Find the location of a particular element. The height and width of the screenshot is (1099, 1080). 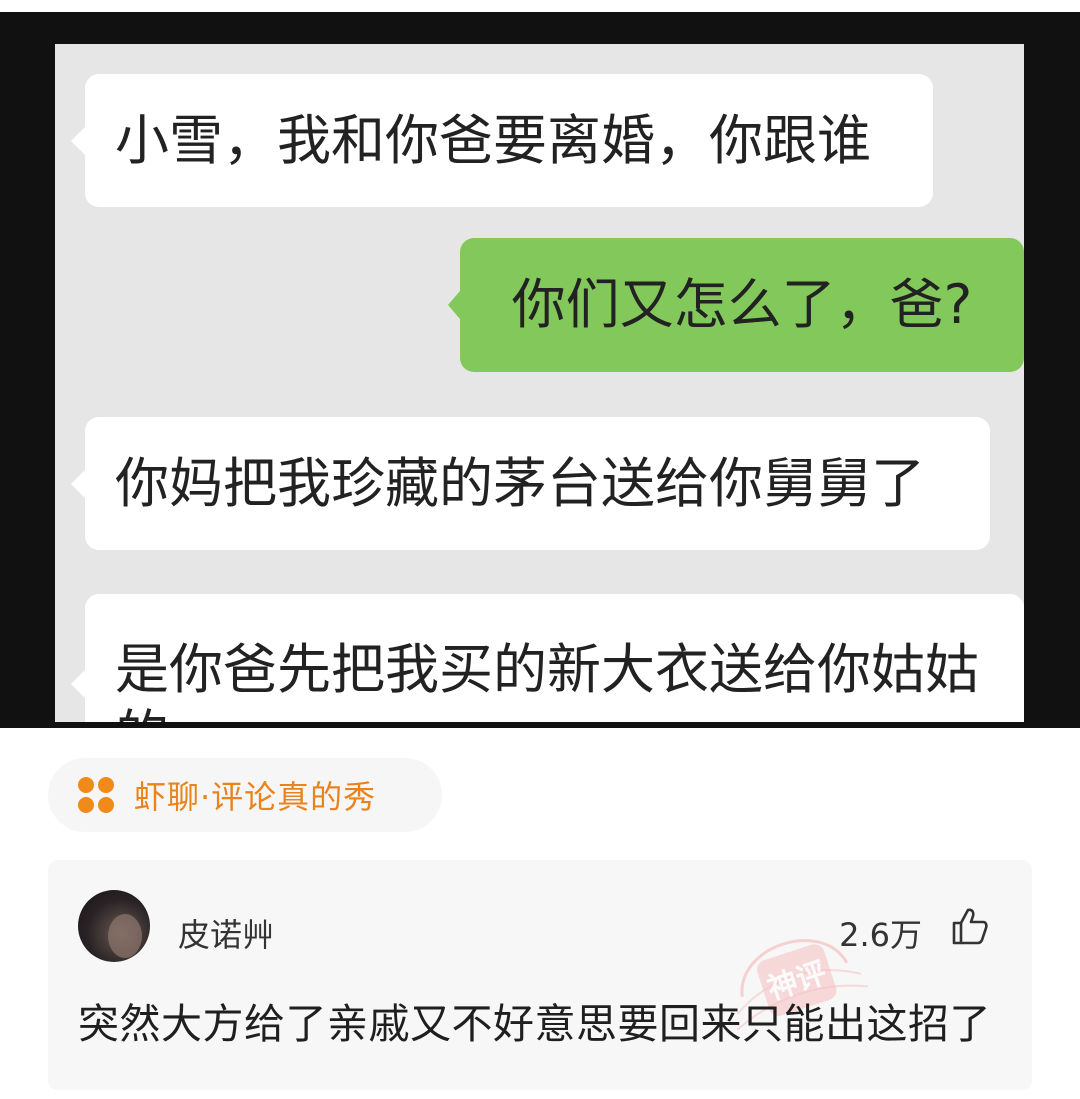

like-count: 2.6万 is located at coordinates (880, 935).